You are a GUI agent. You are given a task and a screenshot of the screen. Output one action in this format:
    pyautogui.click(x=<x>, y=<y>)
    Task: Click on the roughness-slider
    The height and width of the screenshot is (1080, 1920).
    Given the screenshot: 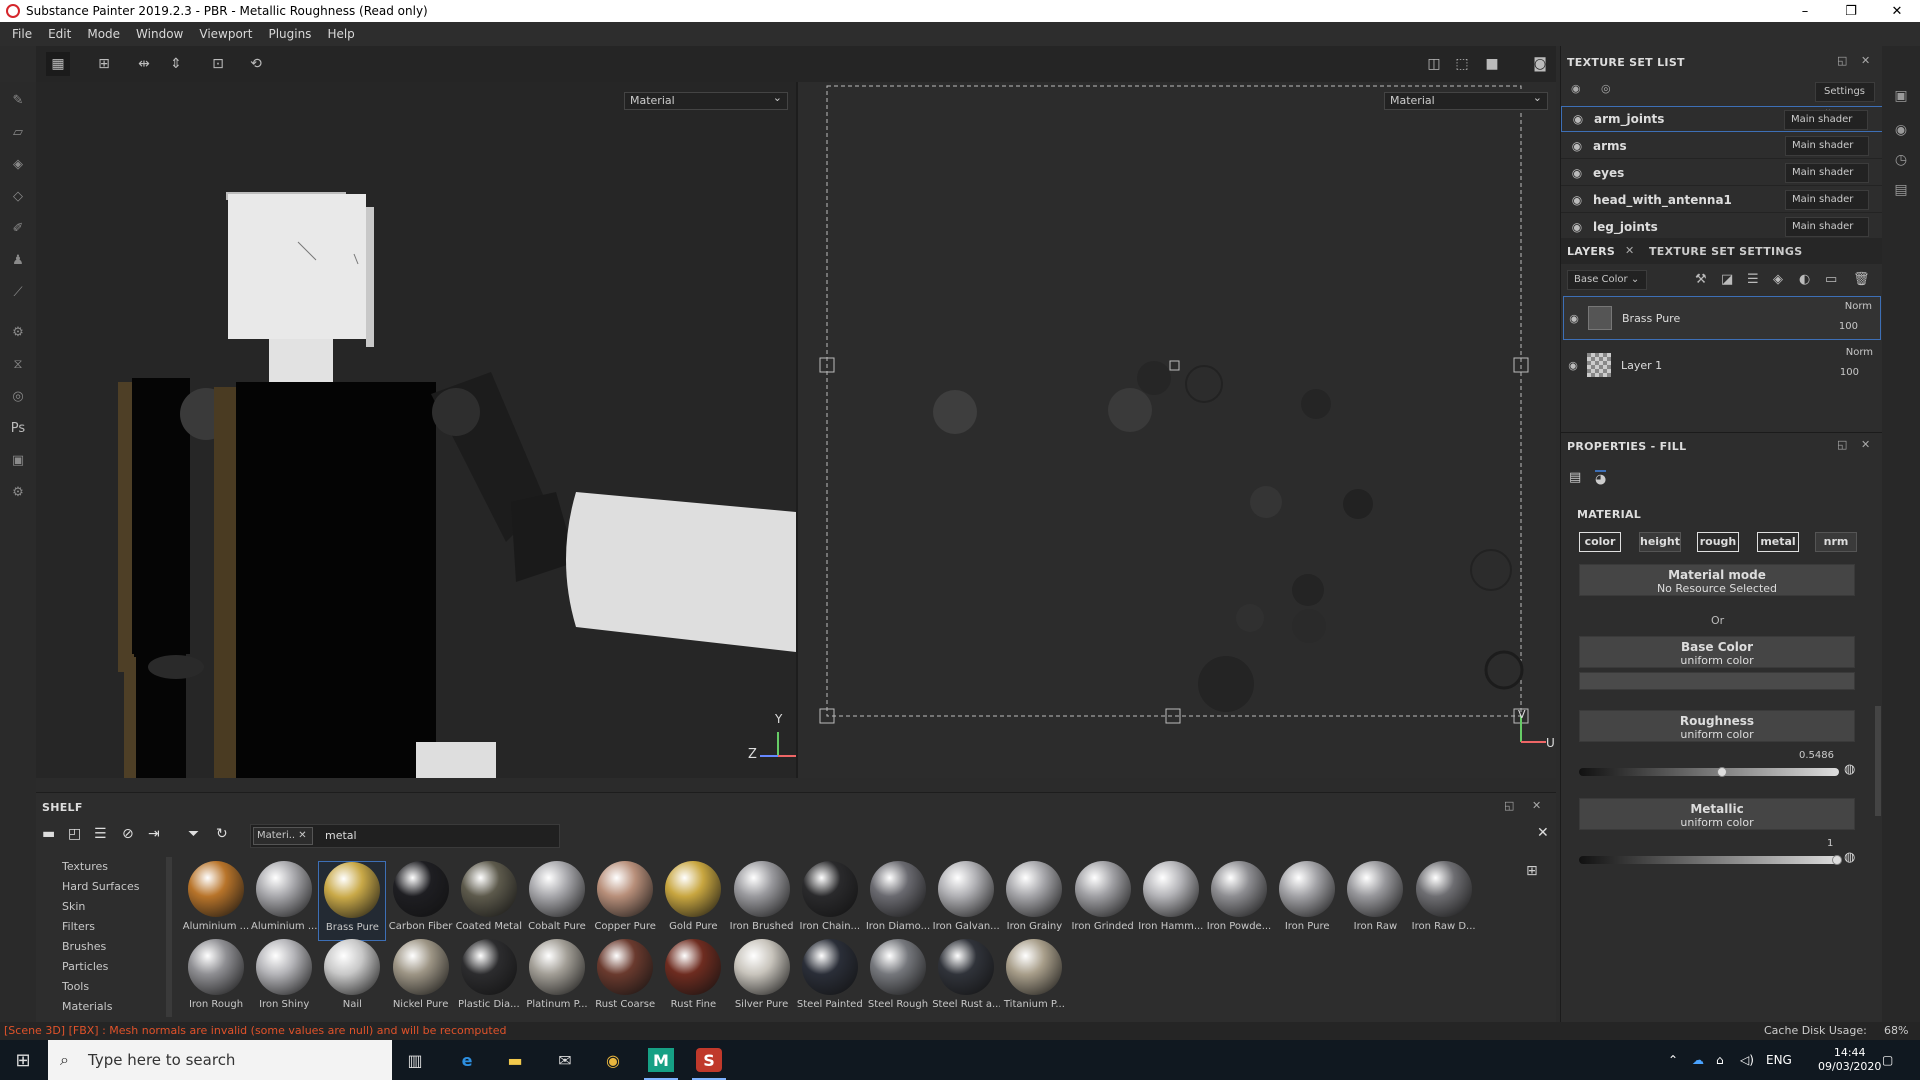 What is the action you would take?
    pyautogui.click(x=1709, y=772)
    